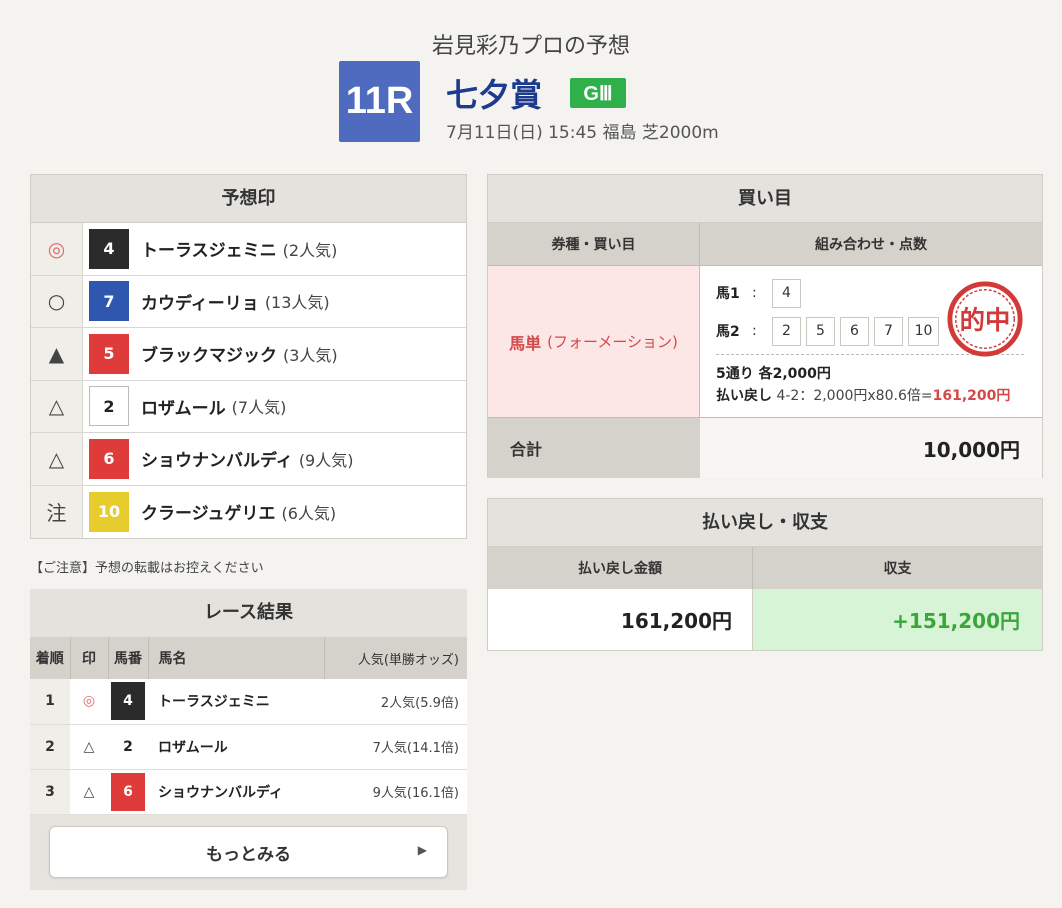 The image size is (1062, 908). What do you see at coordinates (854, 331) in the screenshot?
I see `horse2-number: 6` at bounding box center [854, 331].